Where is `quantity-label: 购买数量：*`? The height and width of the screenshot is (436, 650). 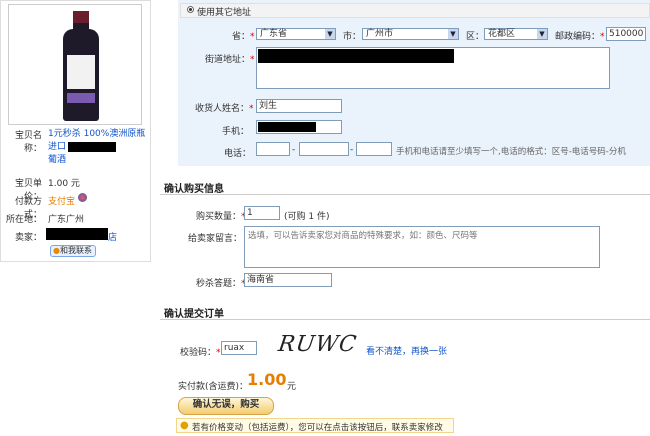
quantity-label: 购买数量：* is located at coordinates (221, 215).